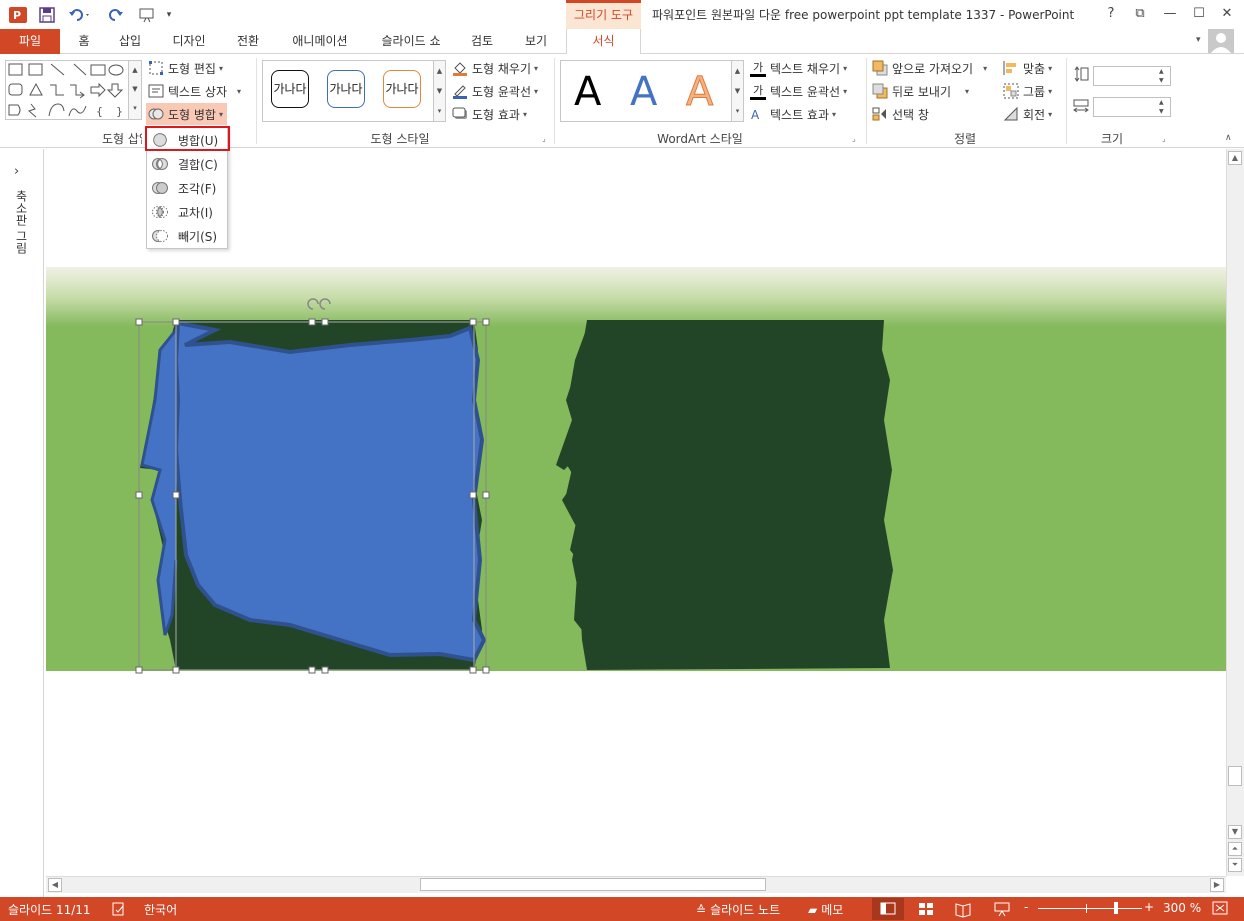 The height and width of the screenshot is (921, 1244). I want to click on notes-icon: ≙, so click(701, 909).